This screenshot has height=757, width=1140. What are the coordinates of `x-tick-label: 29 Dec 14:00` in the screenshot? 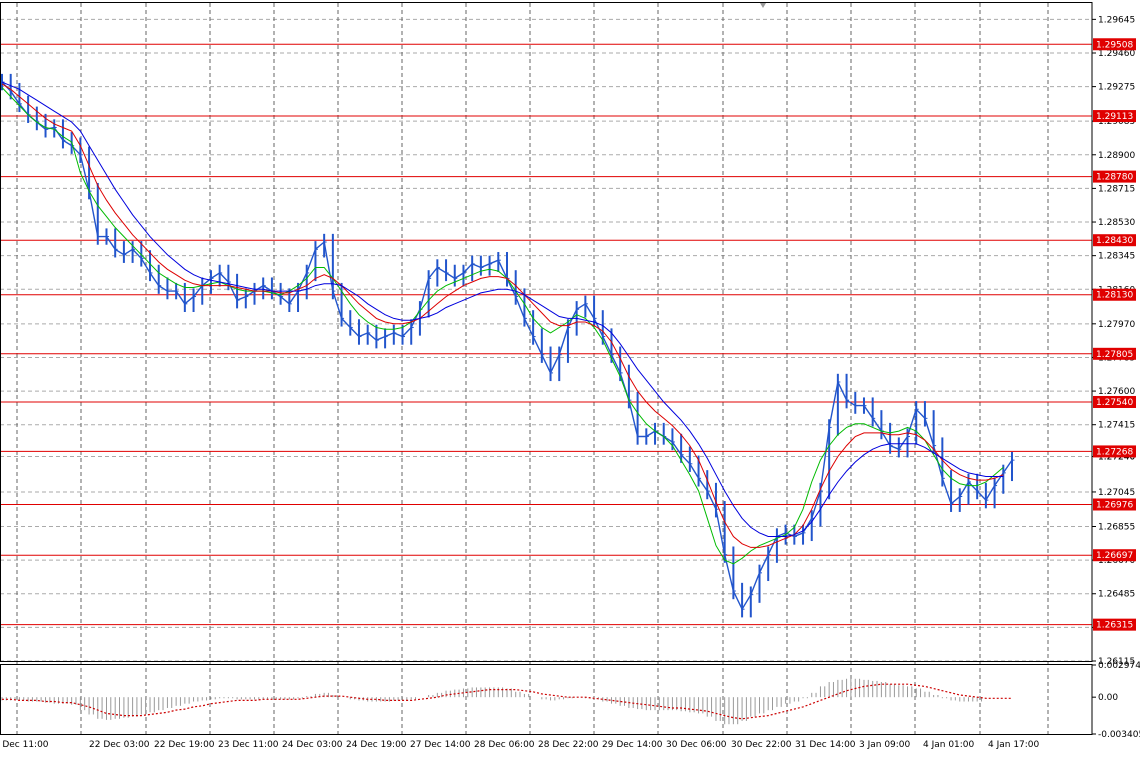 It's located at (632, 745).